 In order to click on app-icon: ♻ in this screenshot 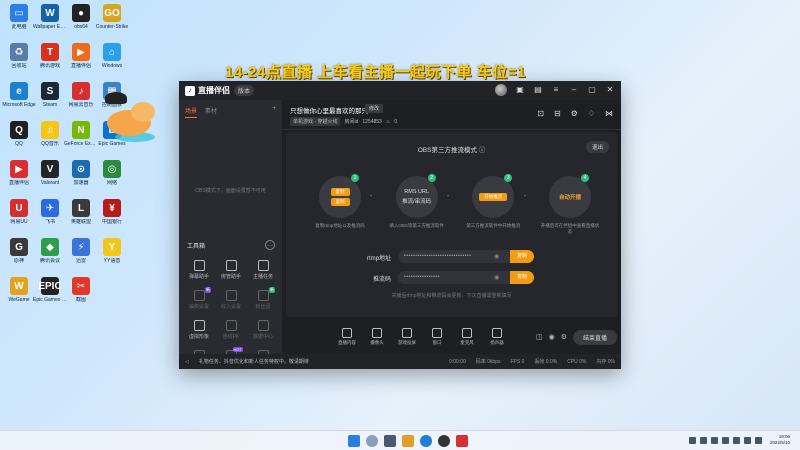, I will do `click(19, 52)`.